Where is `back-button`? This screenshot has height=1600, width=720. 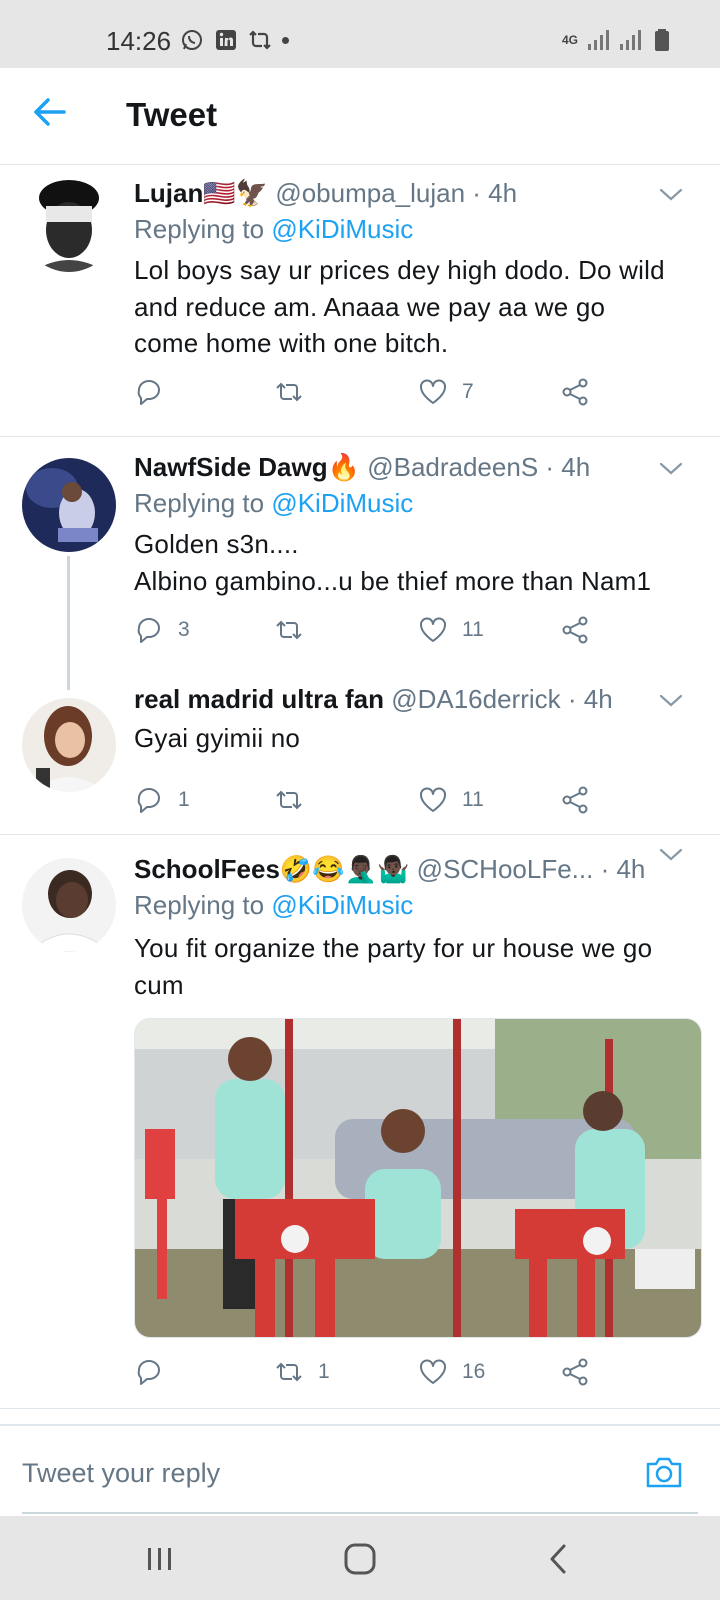
back-button is located at coordinates (50, 112).